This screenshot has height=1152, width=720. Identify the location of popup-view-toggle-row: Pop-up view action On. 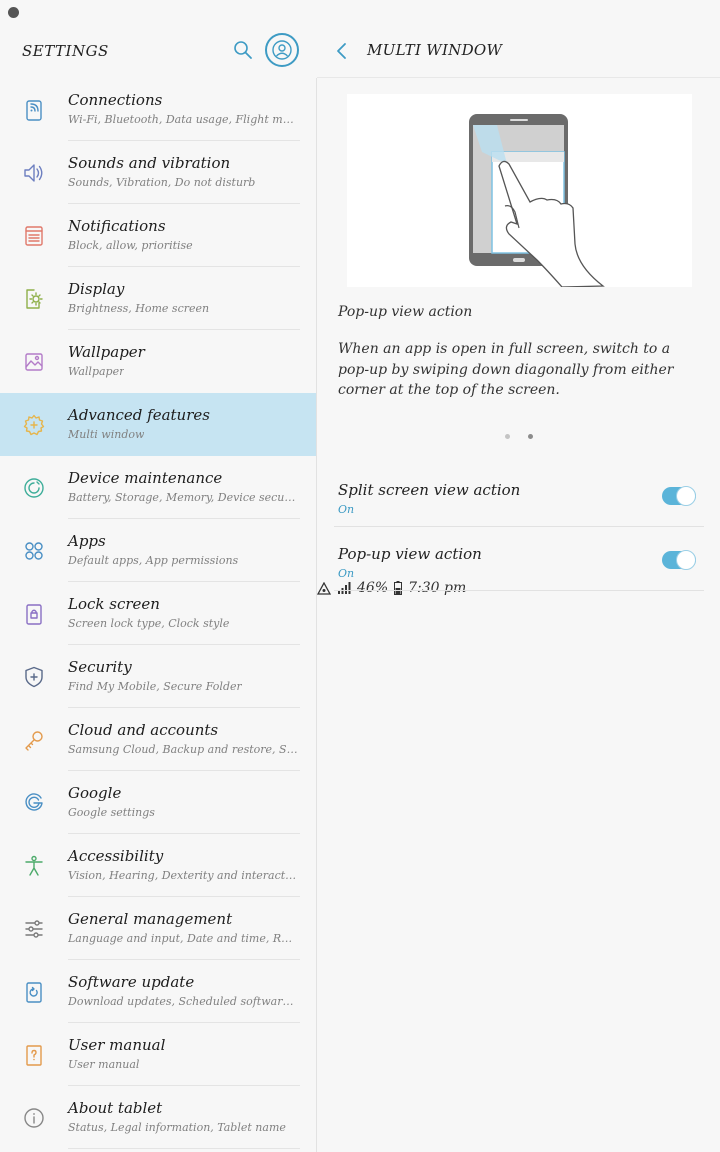
(519, 559).